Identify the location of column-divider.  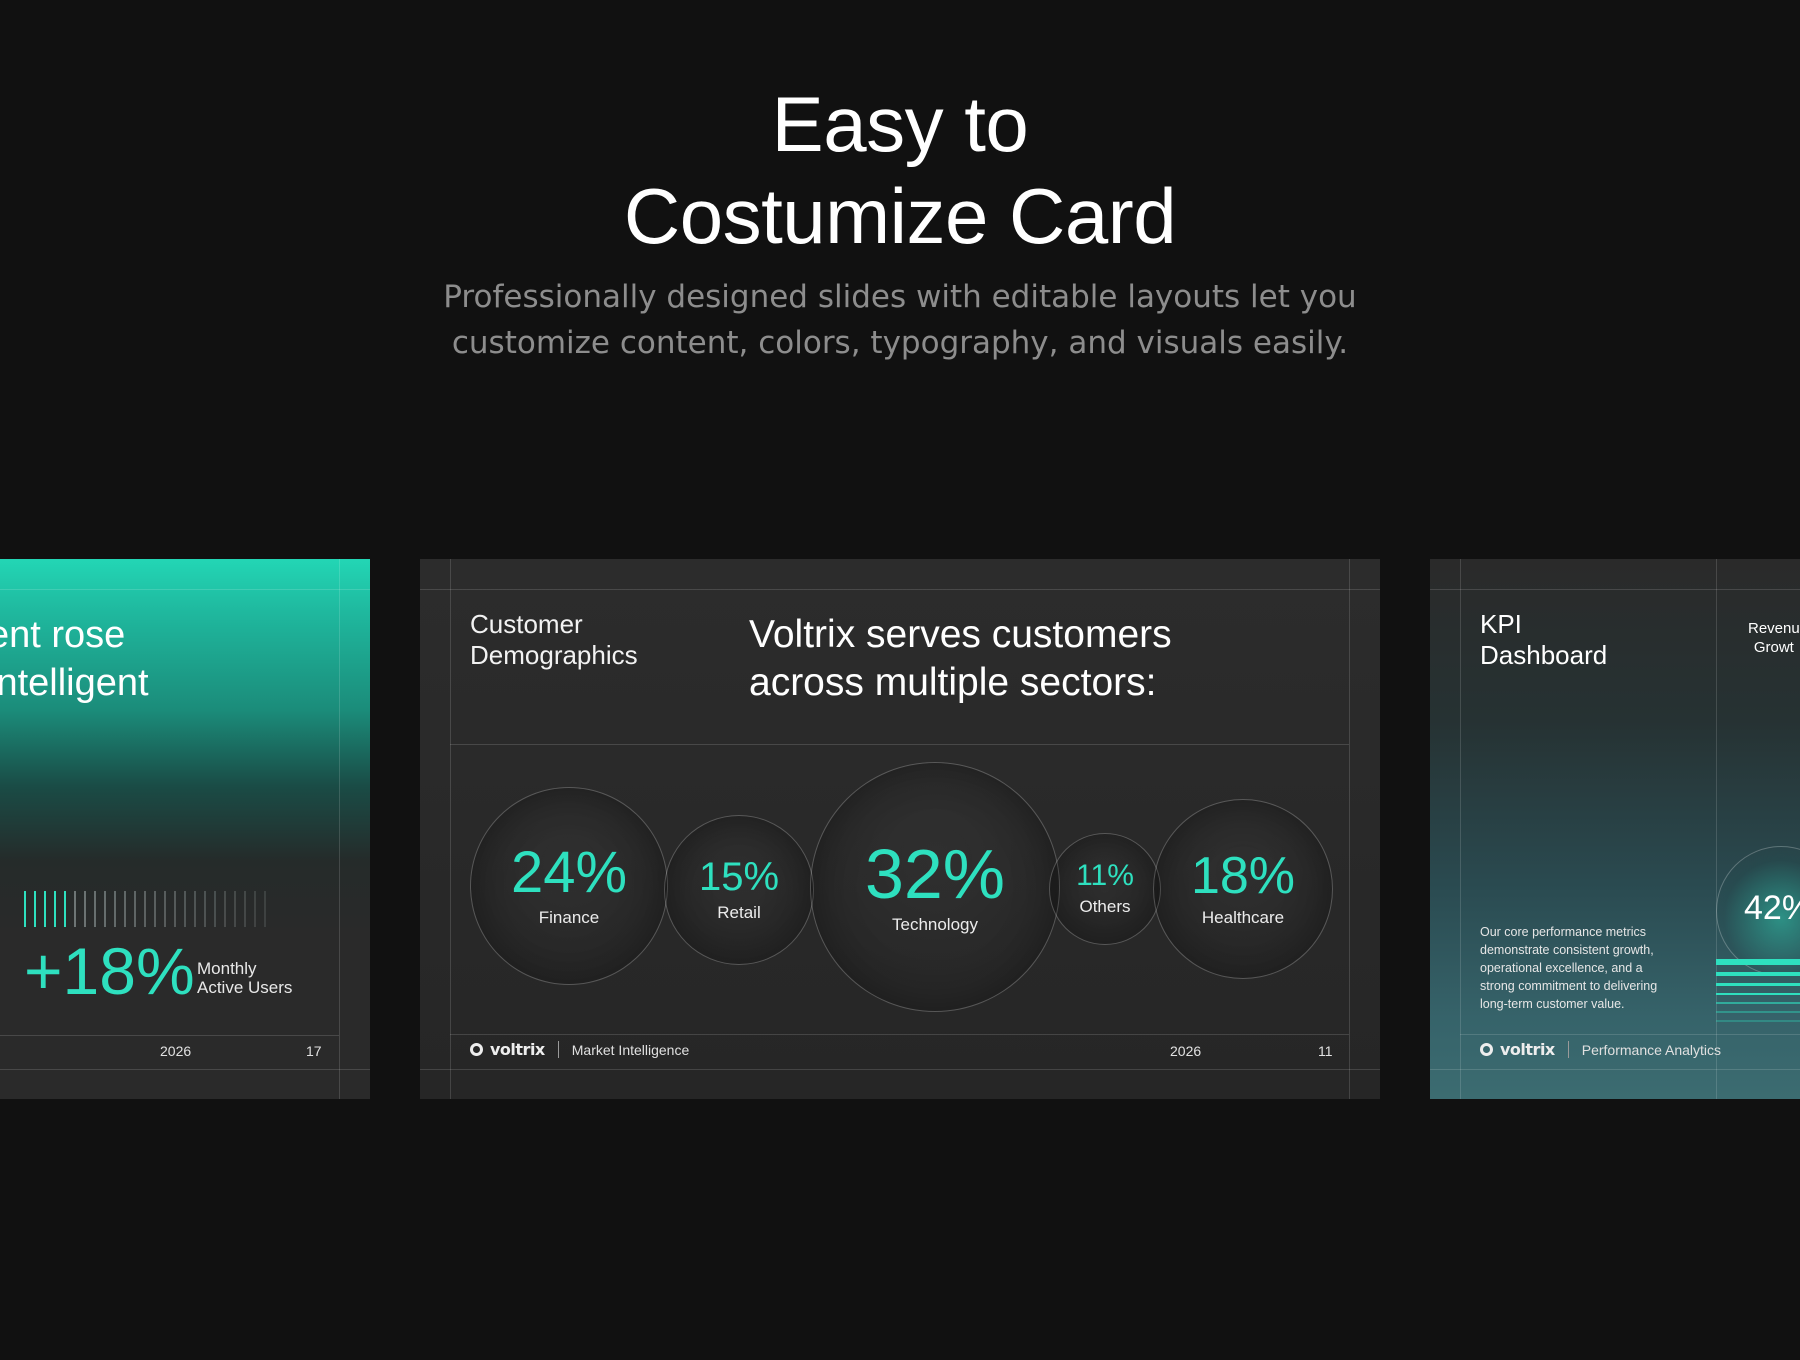
(1716, 829).